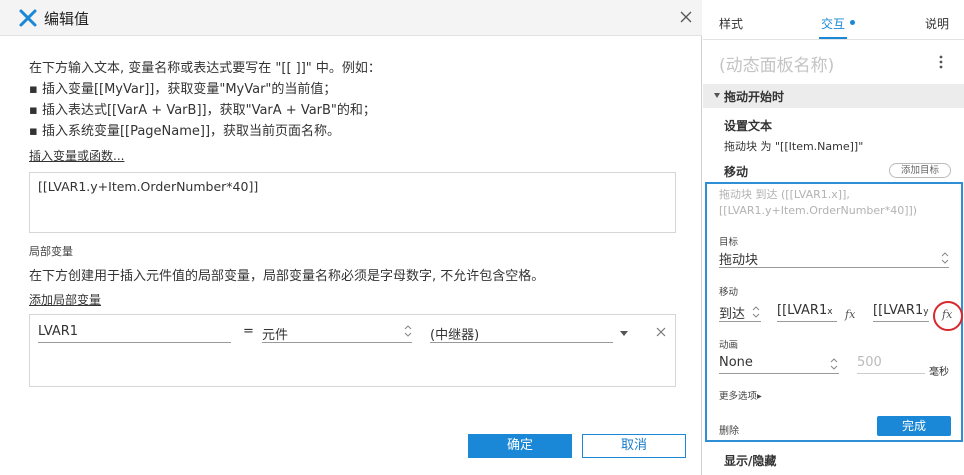 The height and width of the screenshot is (475, 964). What do you see at coordinates (948, 316) in the screenshot?
I see `highlight-circle` at bounding box center [948, 316].